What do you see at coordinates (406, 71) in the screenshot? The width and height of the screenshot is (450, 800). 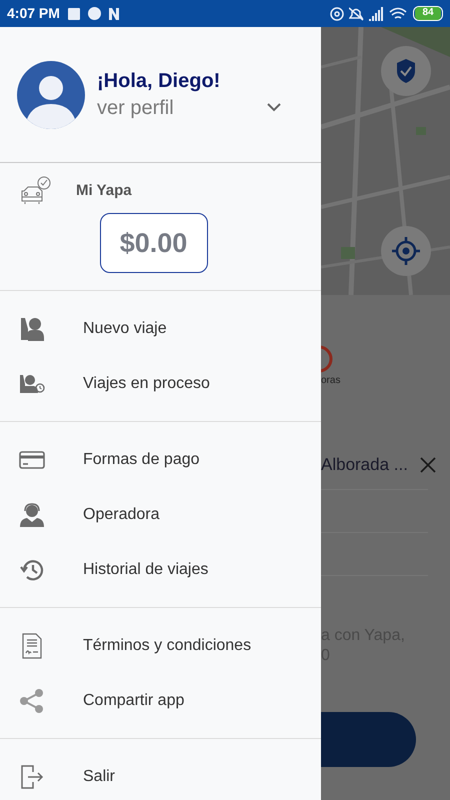 I see `shield-button` at bounding box center [406, 71].